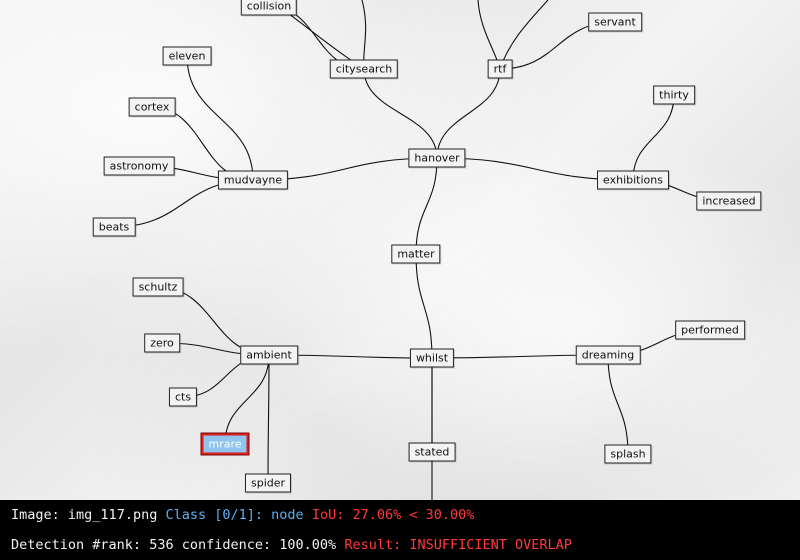 The width and height of the screenshot is (800, 560). Describe the element at coordinates (187, 56) in the screenshot. I see `node-eleven: eleven` at that location.